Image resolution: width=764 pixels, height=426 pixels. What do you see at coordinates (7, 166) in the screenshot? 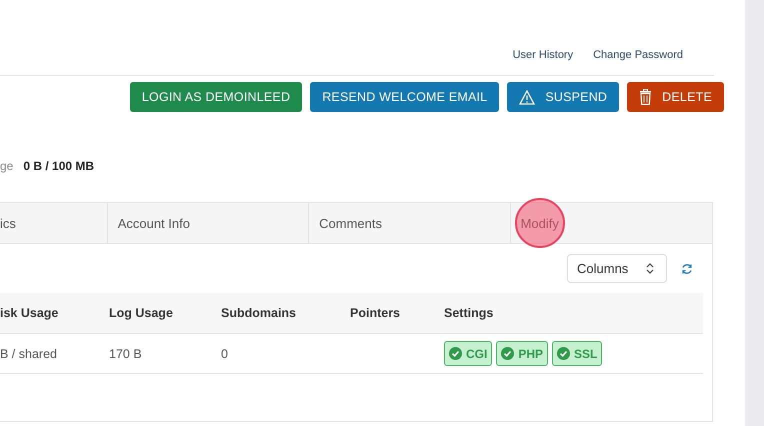
I see `storage-label: ge` at bounding box center [7, 166].